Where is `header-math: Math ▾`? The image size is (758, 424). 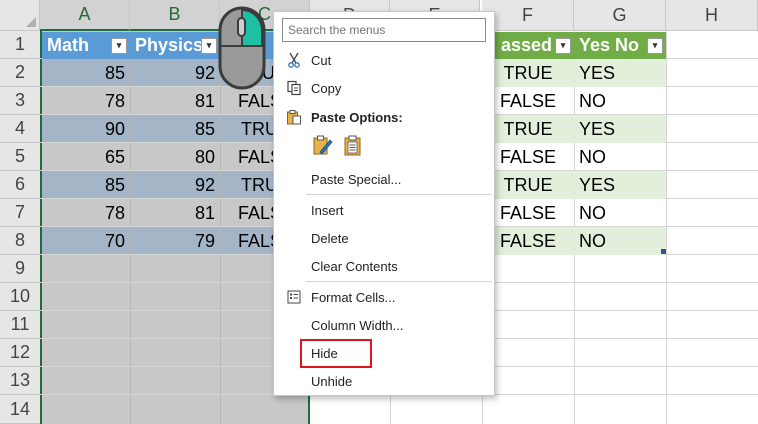 header-math: Math ▾ is located at coordinates (86, 45).